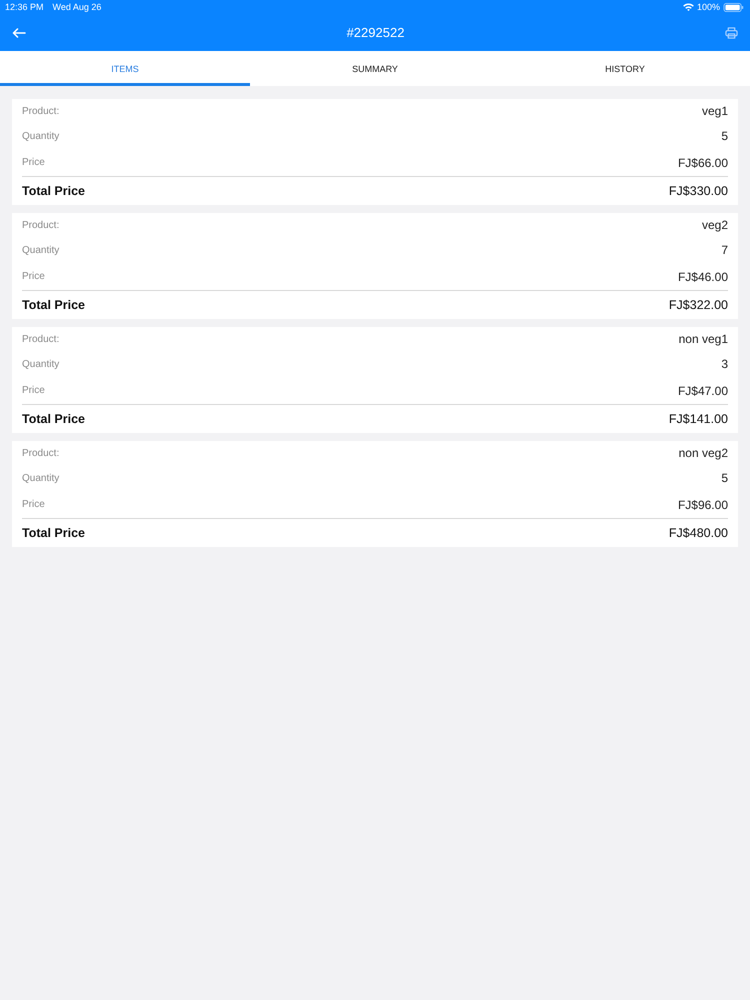 The image size is (750, 1000). Describe the element at coordinates (708, 7) in the screenshot. I see `battery-percent: 100%` at that location.